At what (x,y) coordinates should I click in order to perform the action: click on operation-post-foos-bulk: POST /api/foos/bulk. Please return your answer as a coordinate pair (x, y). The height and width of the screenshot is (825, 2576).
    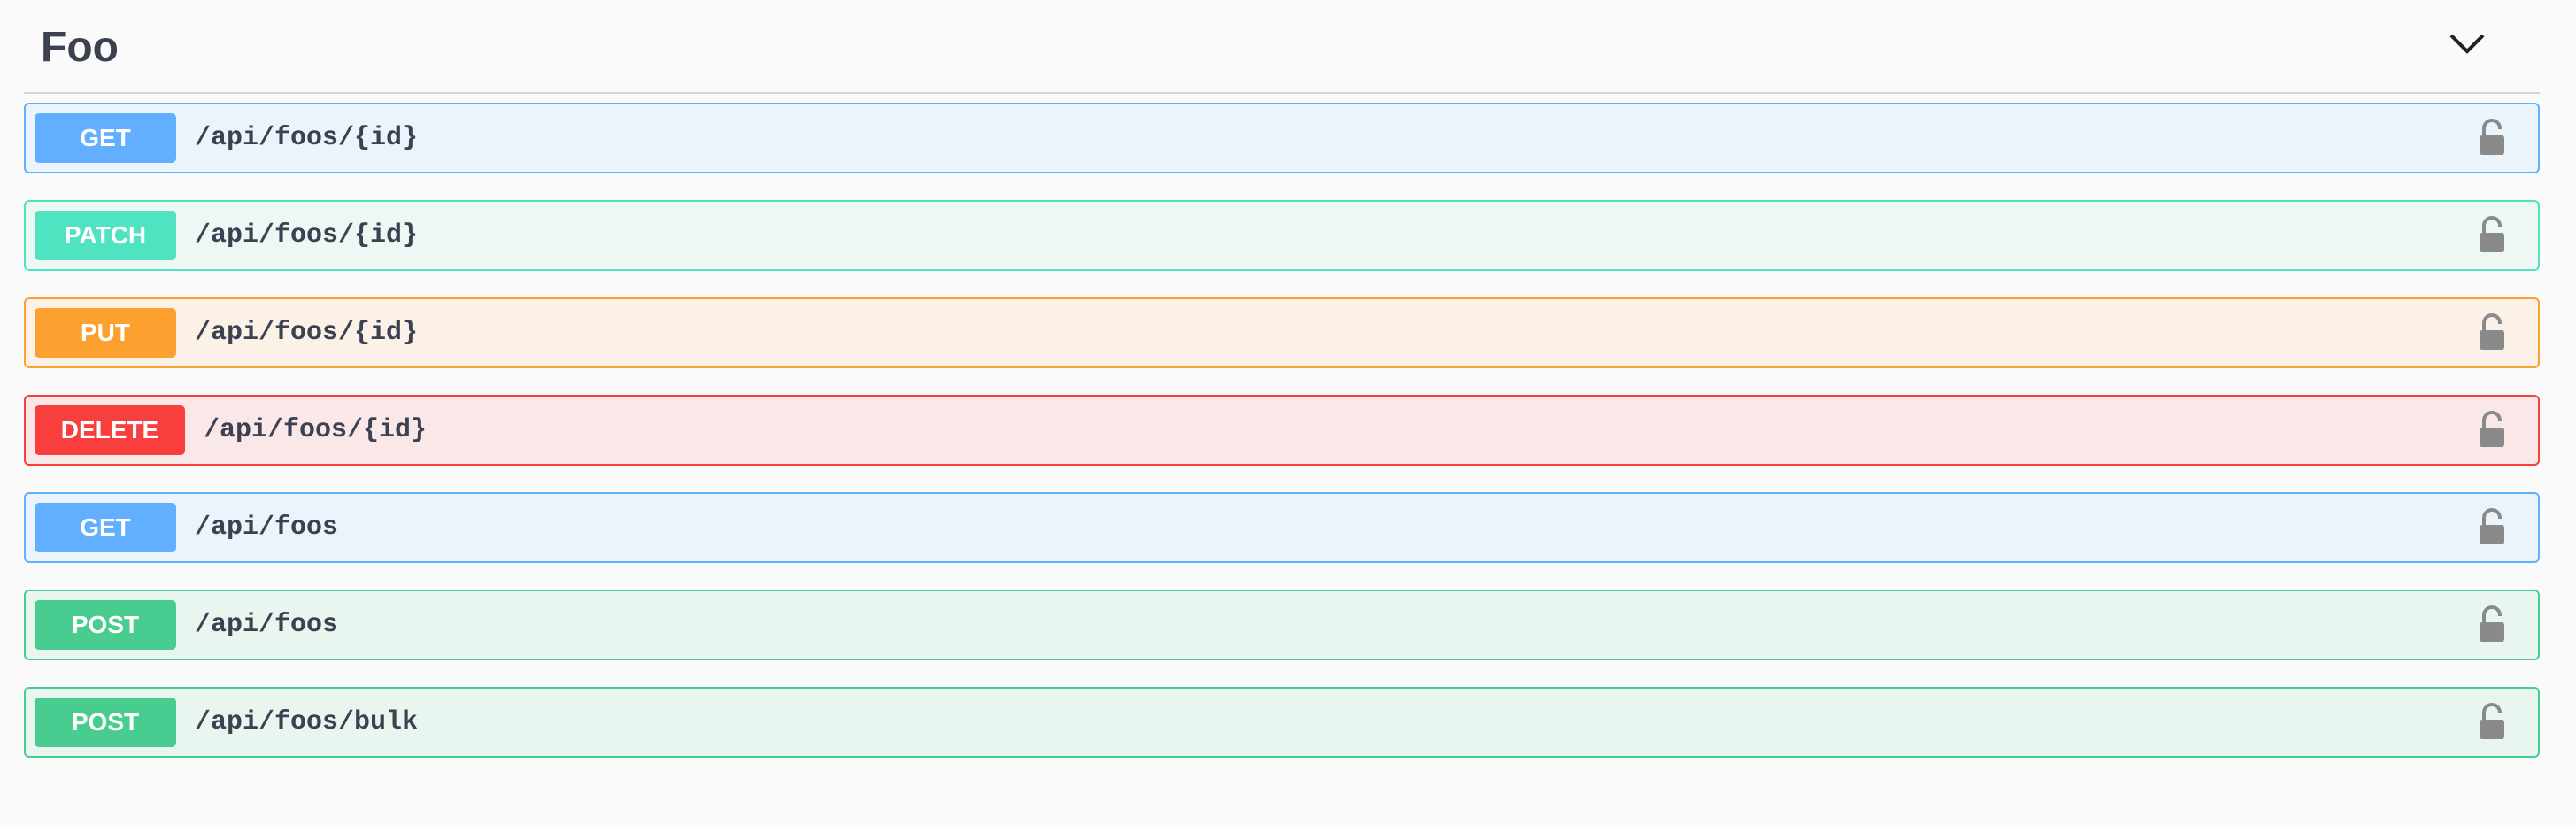
    Looking at the image, I should click on (1282, 722).